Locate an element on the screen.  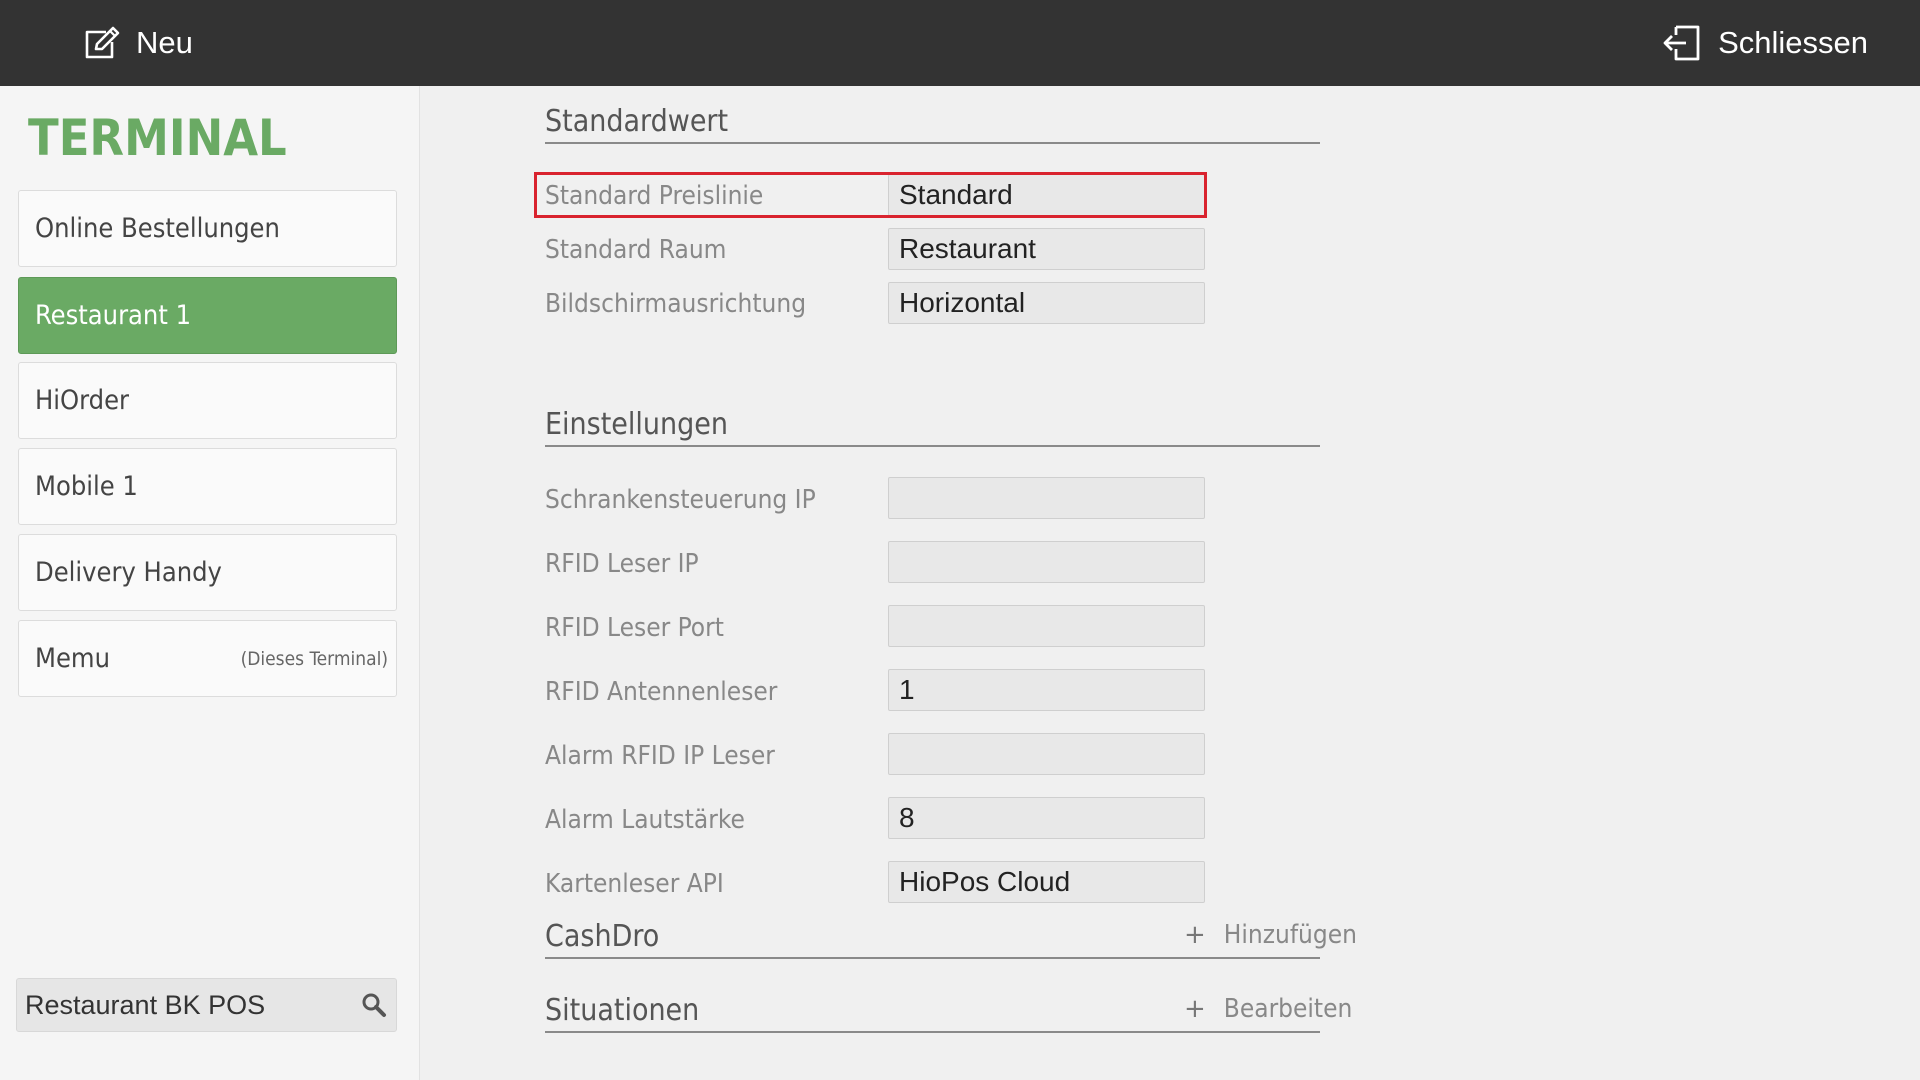
add-label: Hinzufügen is located at coordinates (1290, 935).